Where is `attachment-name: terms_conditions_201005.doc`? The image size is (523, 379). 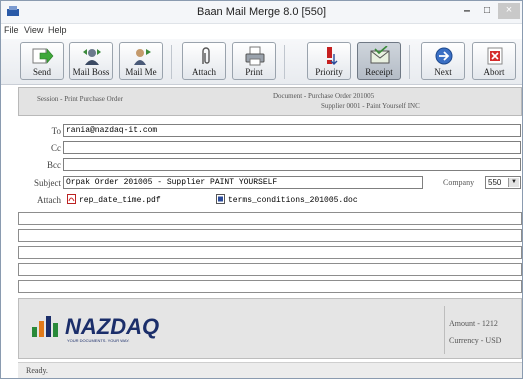 attachment-name: terms_conditions_201005.doc is located at coordinates (293, 200).